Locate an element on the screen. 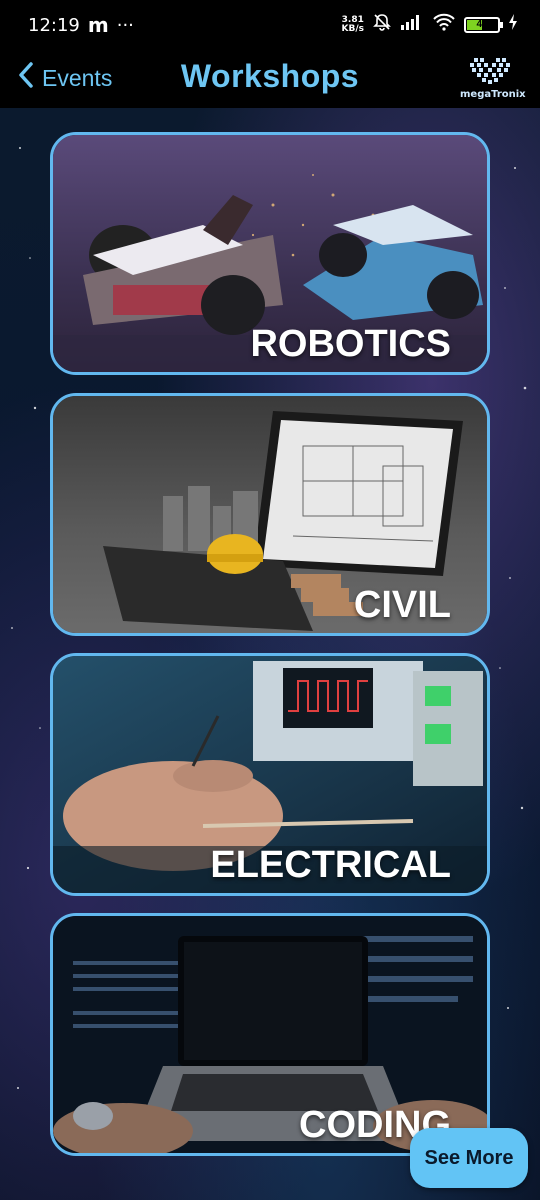 The image size is (540, 1200). logo-text: megaTronix is located at coordinates (493, 94).